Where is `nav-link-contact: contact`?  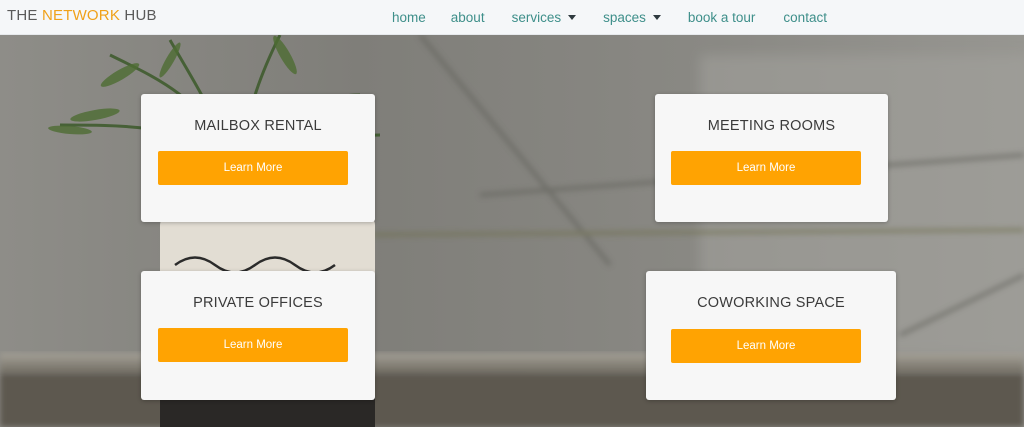 nav-link-contact: contact is located at coordinates (805, 17).